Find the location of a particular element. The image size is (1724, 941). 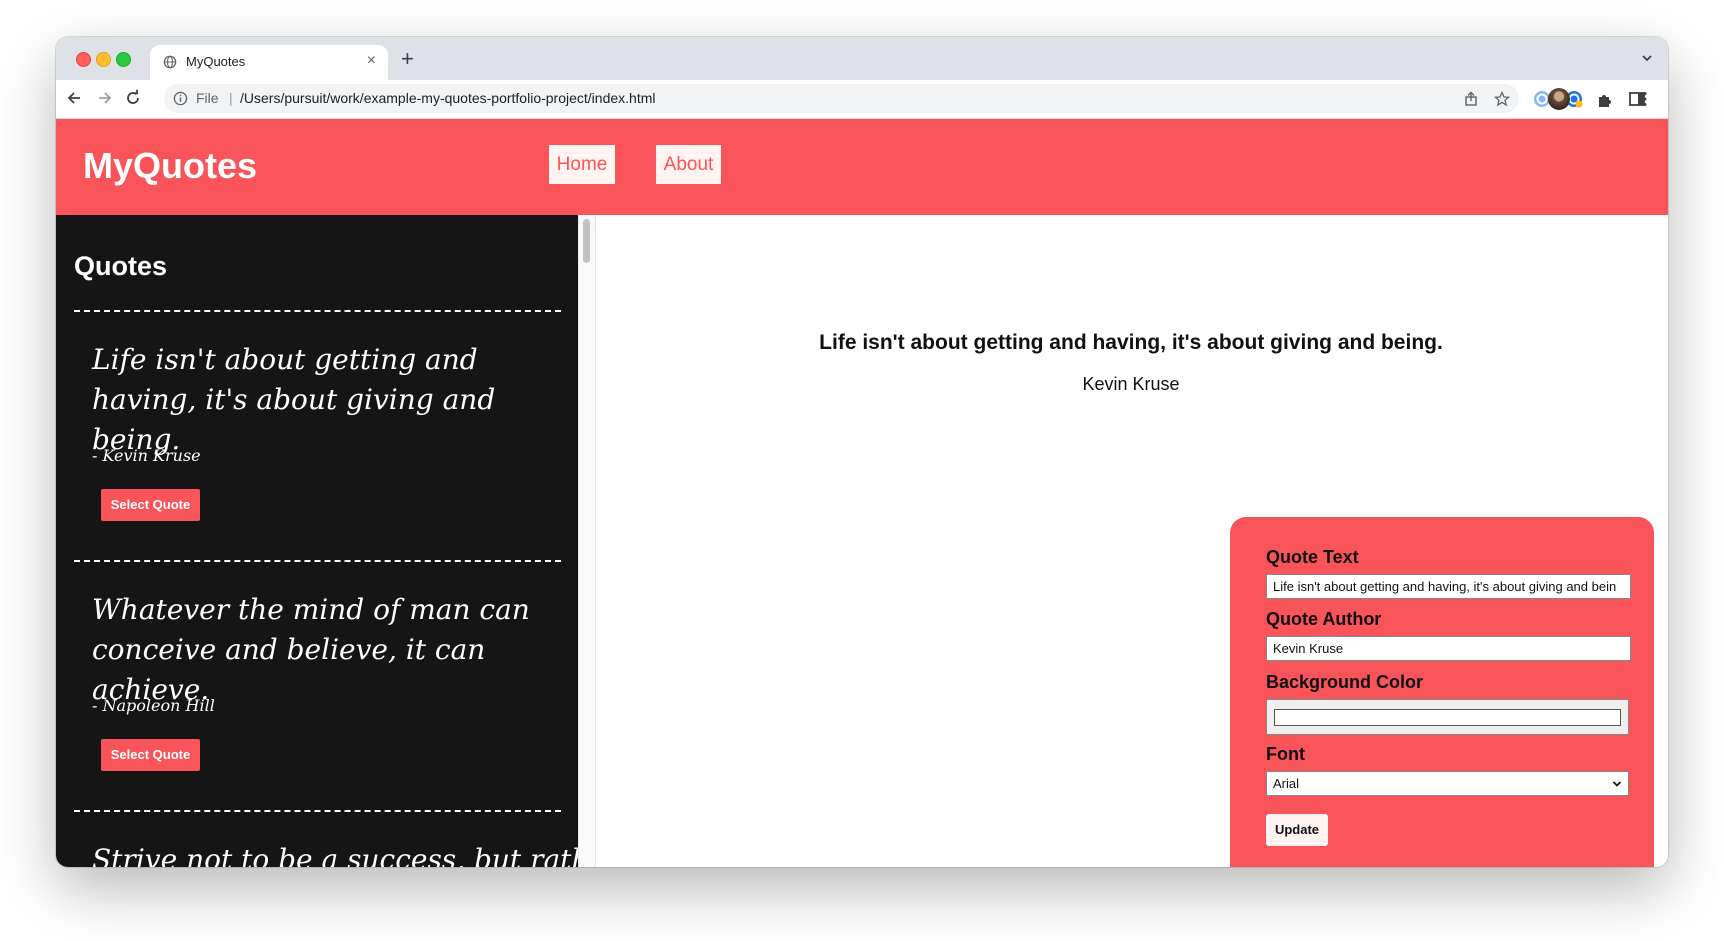

quote-item-author: - Napoleon Hill is located at coordinates (153, 705).